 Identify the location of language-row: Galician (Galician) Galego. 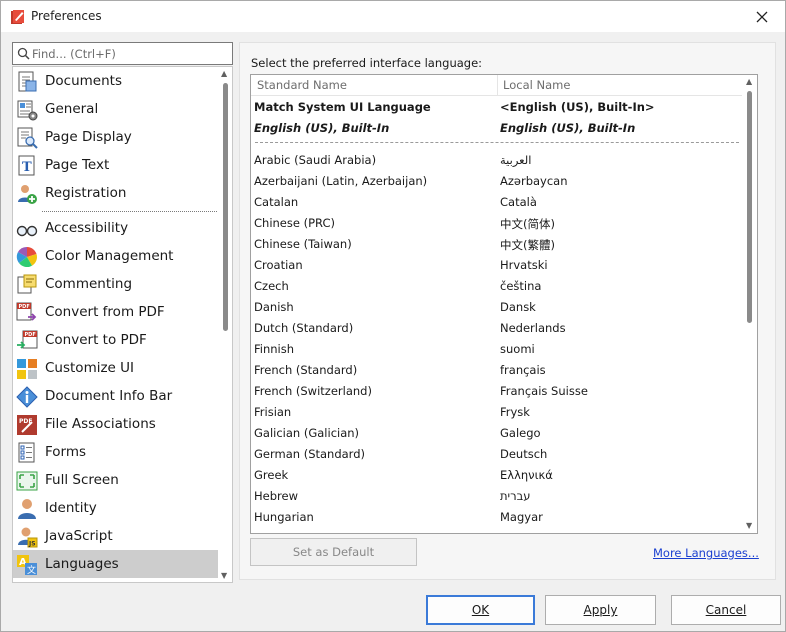
(497, 433).